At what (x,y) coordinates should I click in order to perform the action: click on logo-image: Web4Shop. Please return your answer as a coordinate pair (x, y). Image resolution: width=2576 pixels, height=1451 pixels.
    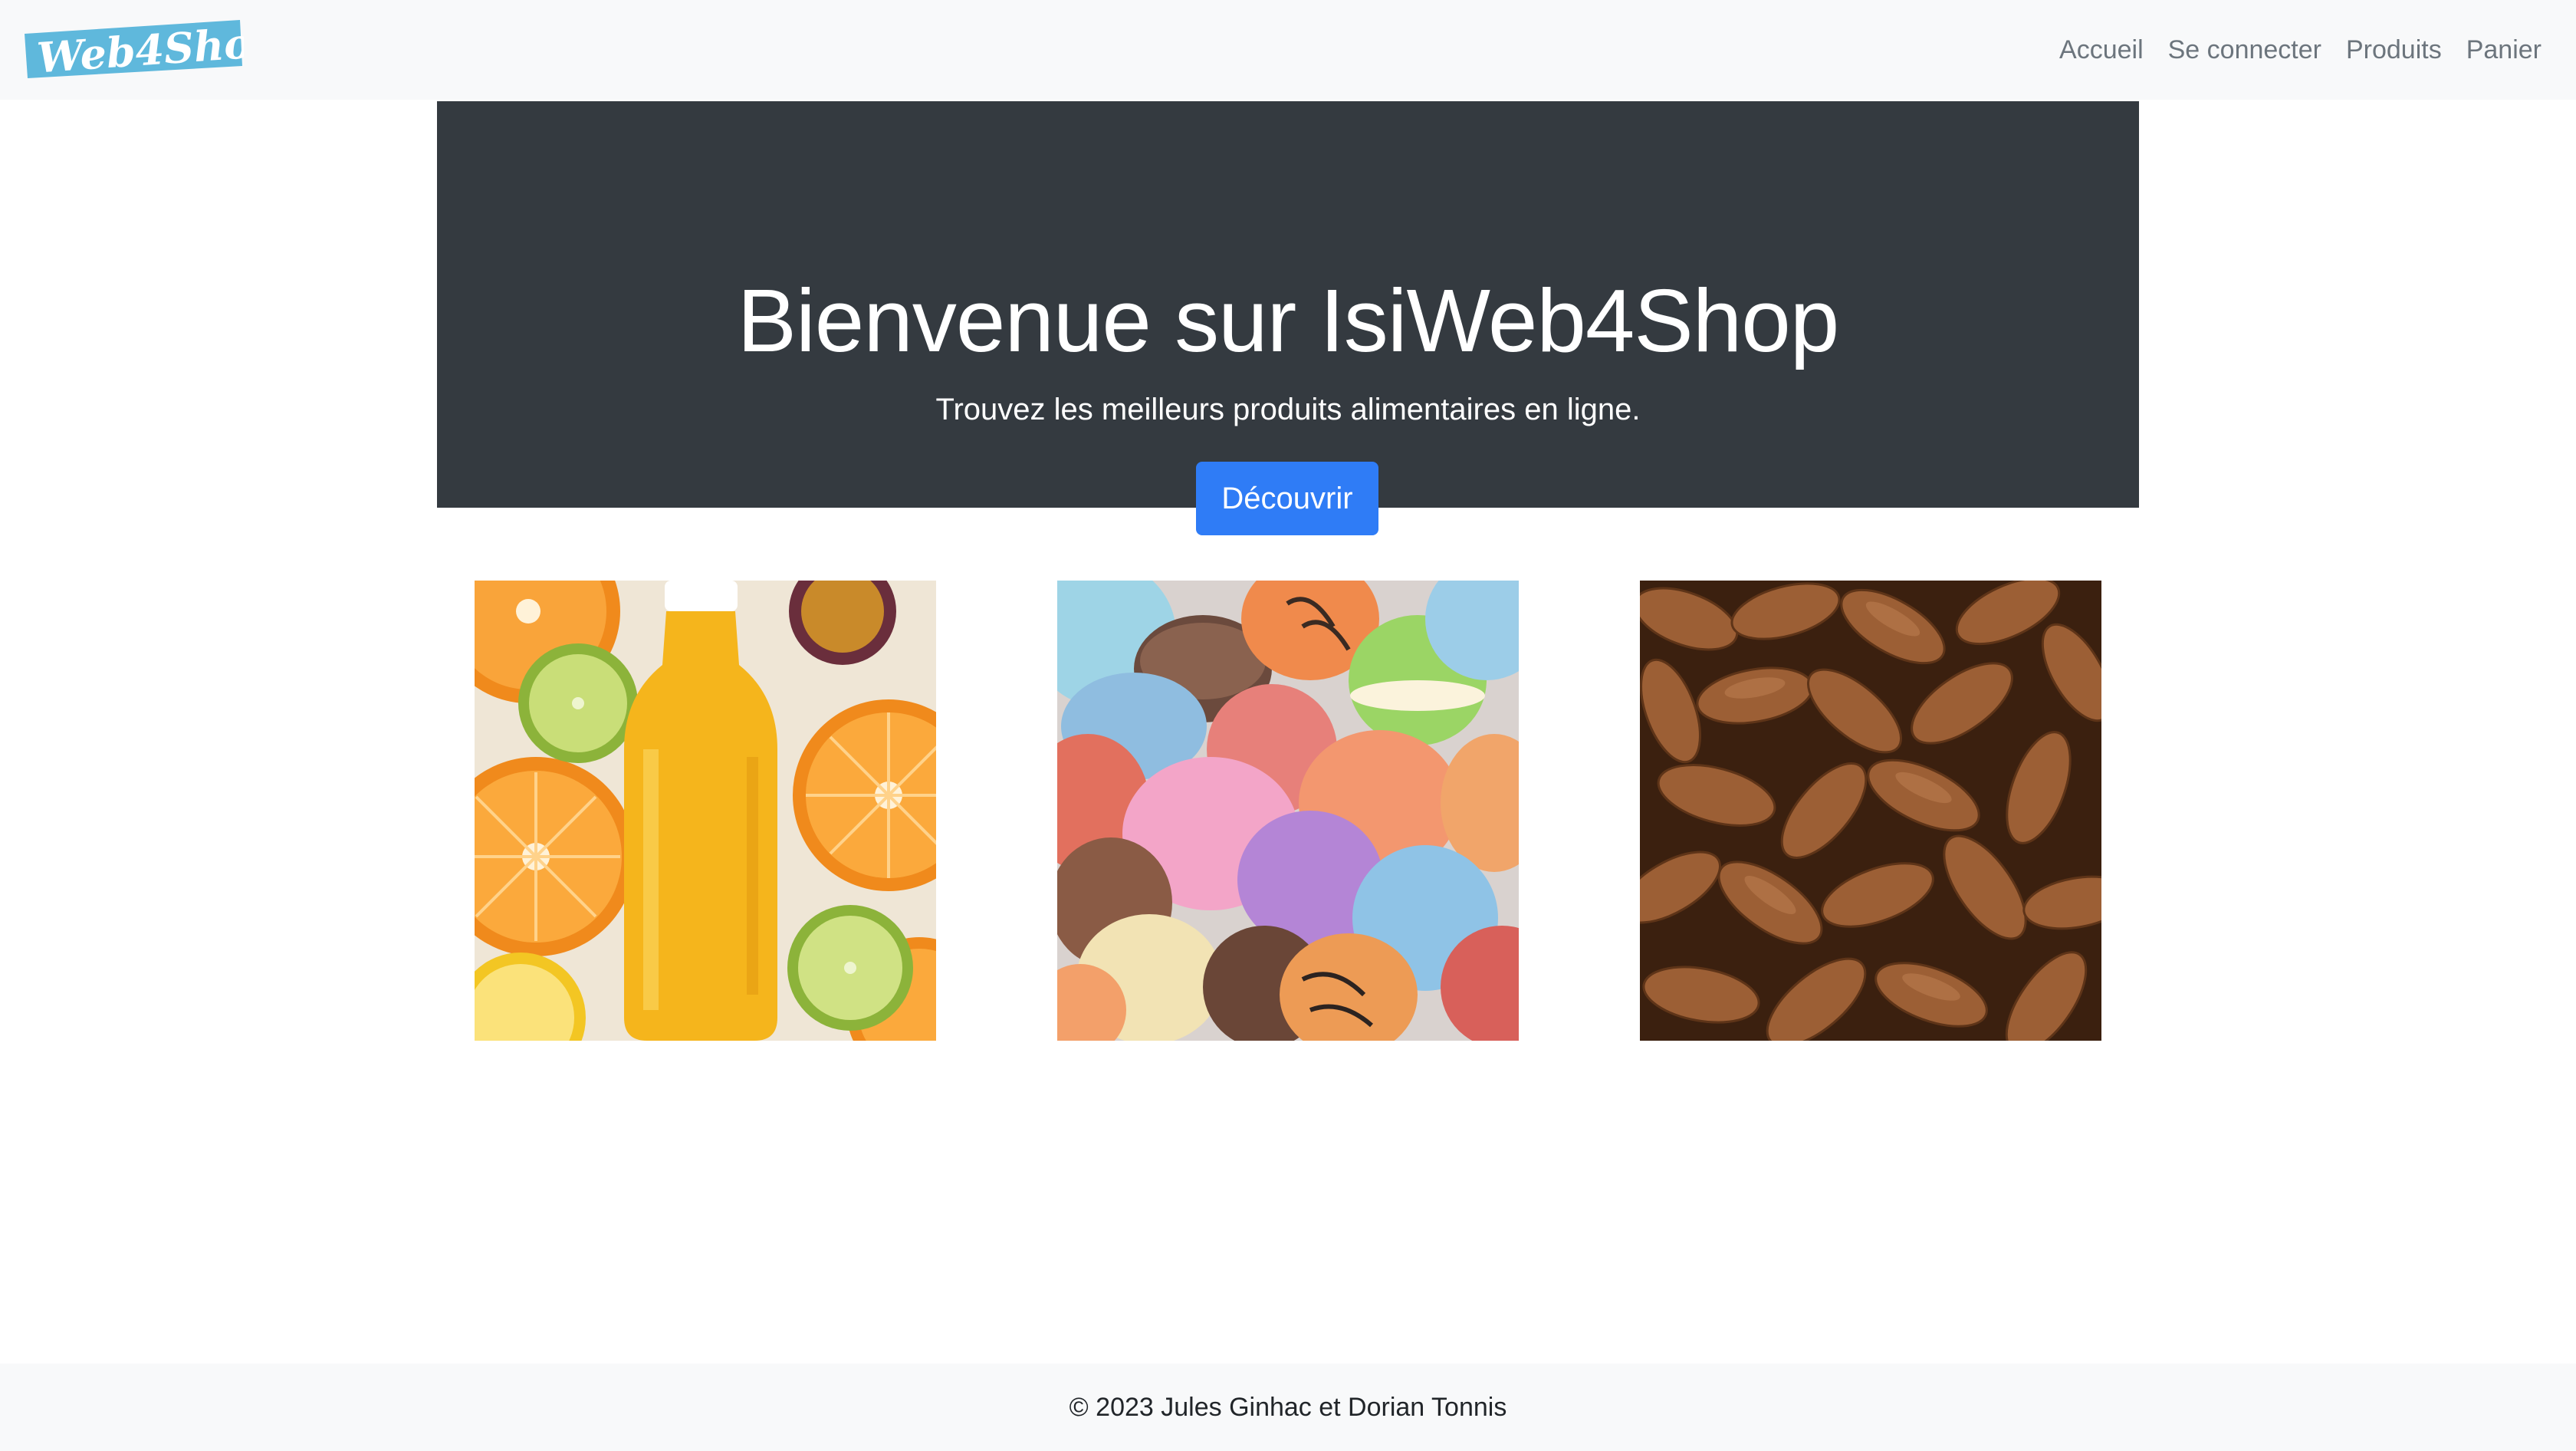
    Looking at the image, I should click on (154, 49).